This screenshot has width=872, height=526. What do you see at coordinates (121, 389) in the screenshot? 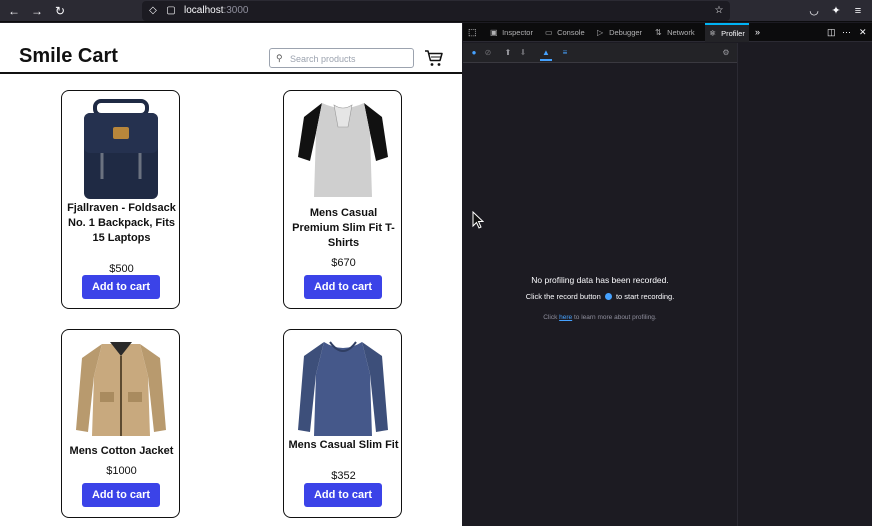
I see `cotton-jacket-image` at bounding box center [121, 389].